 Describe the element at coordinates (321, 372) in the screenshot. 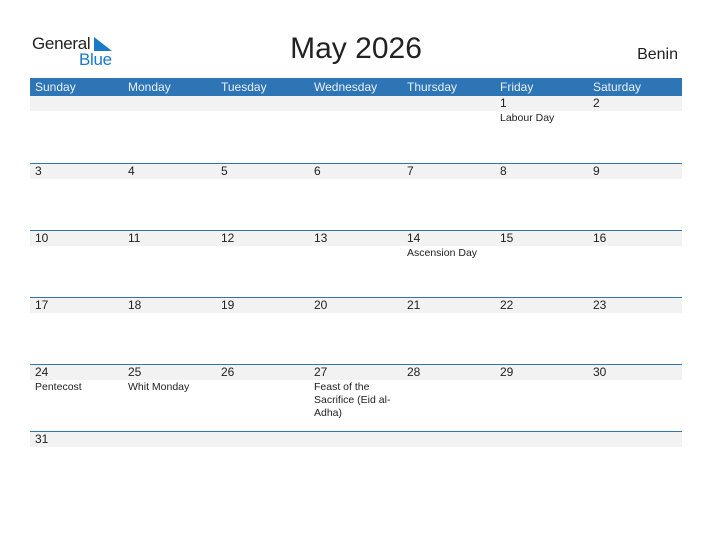

I see `day-number: 27` at that location.